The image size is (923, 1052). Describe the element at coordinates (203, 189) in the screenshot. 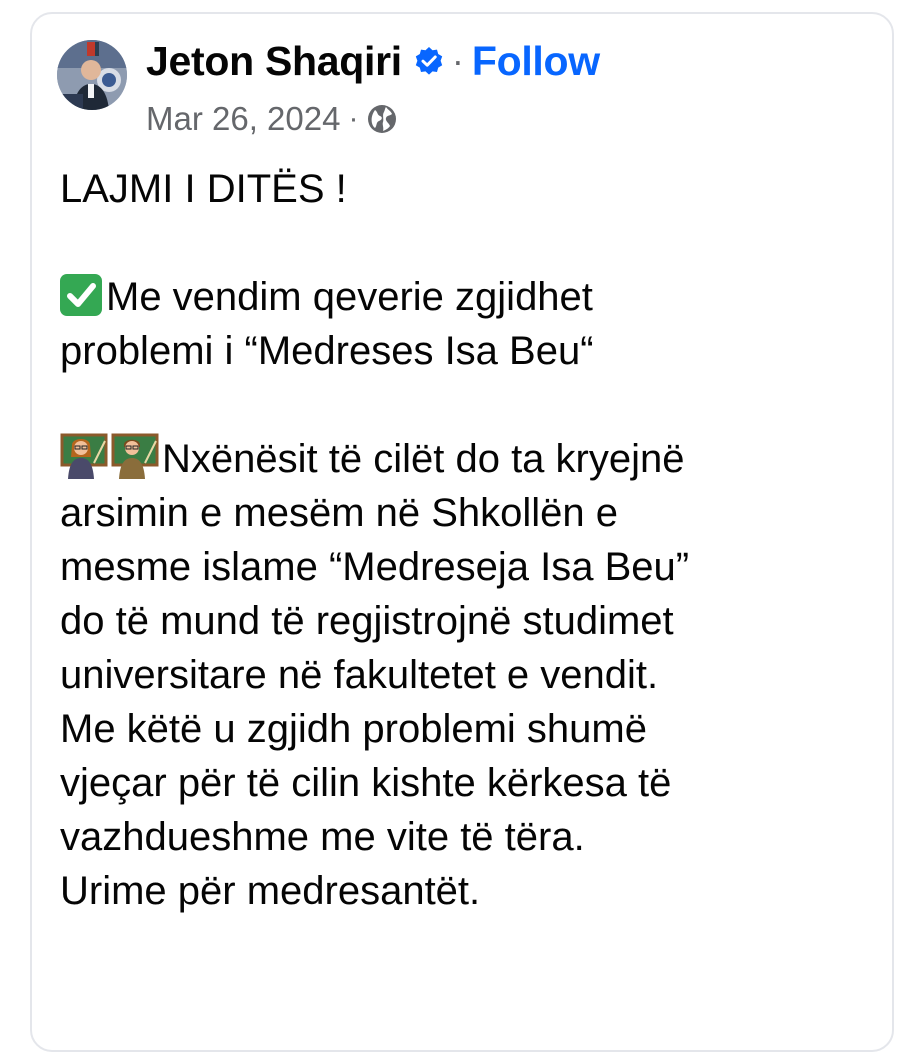

I see `post-headline: LAJMI I DITËS !` at that location.